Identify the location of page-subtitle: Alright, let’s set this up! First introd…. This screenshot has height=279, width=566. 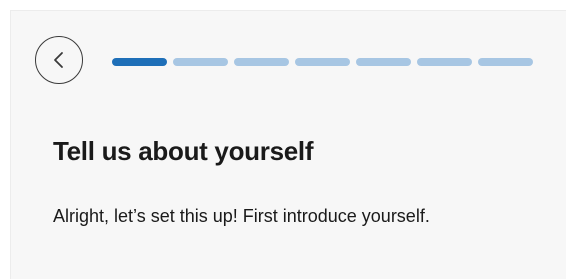
(241, 216).